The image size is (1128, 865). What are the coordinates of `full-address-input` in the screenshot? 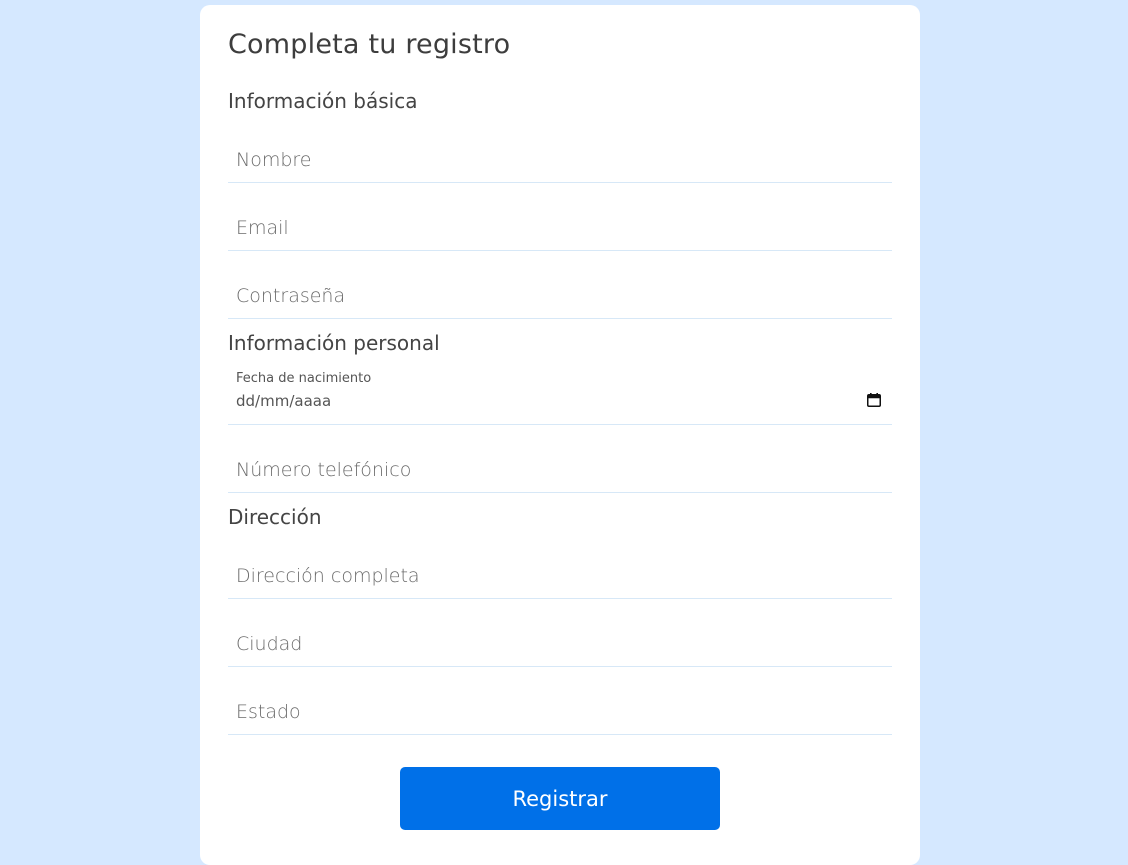 It's located at (560, 575).